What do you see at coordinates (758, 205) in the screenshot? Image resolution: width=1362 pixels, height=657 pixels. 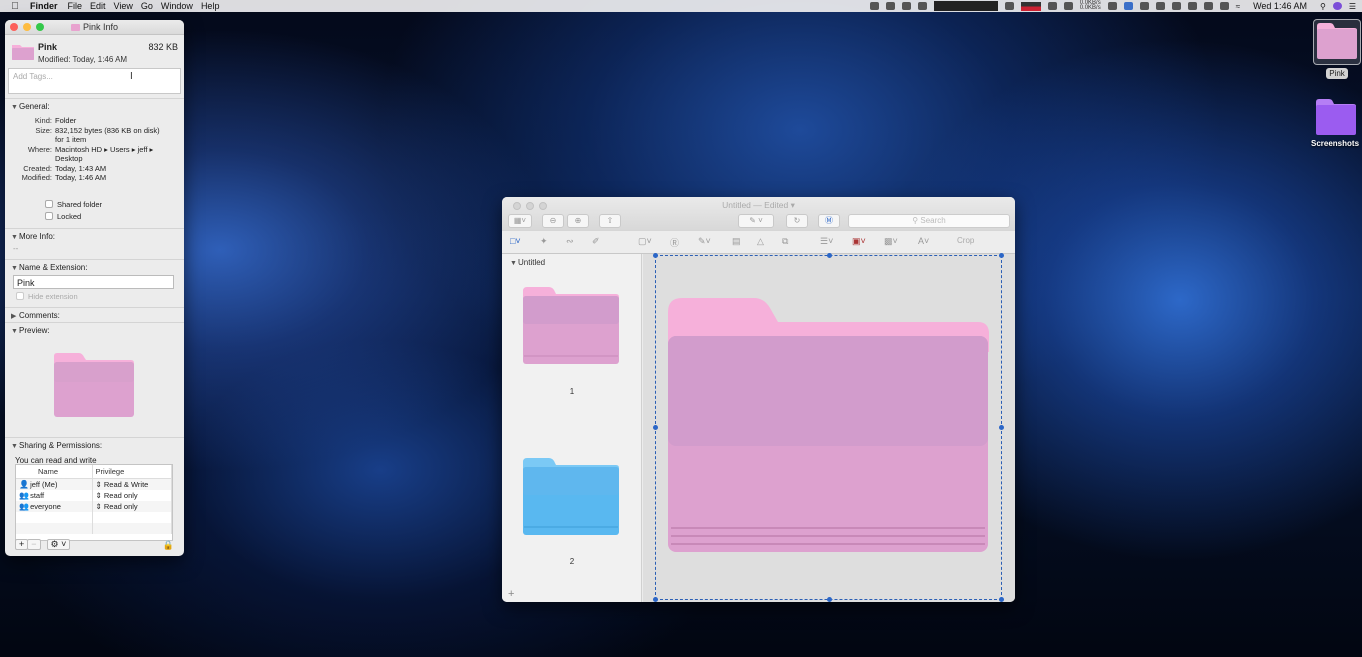 I see `window-title: Untitled — Edited ▾` at bounding box center [758, 205].